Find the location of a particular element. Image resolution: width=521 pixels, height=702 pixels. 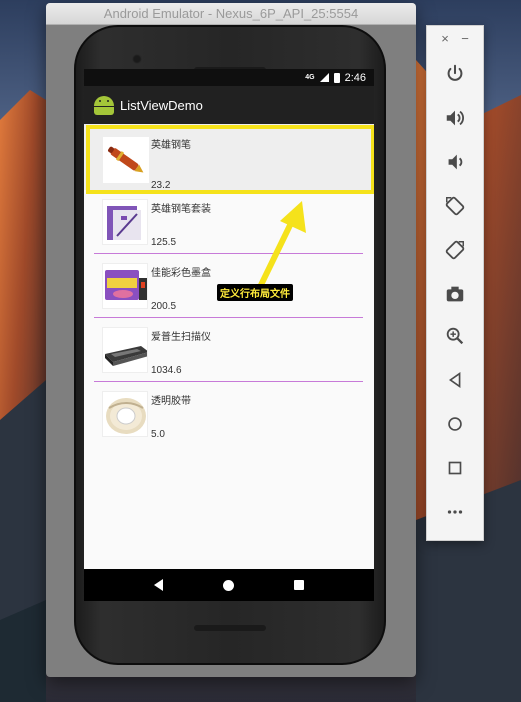

list-item: 透明胶带 5.0 is located at coordinates (229, 414).